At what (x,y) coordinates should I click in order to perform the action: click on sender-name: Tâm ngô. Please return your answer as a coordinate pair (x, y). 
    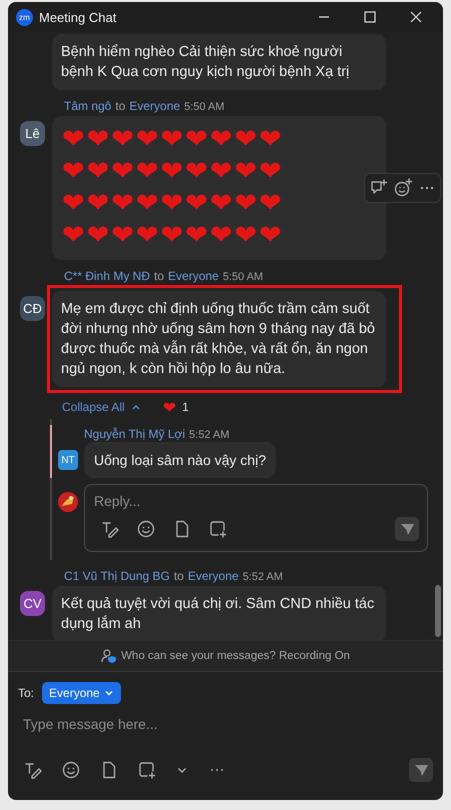
    Looking at the image, I should click on (88, 106).